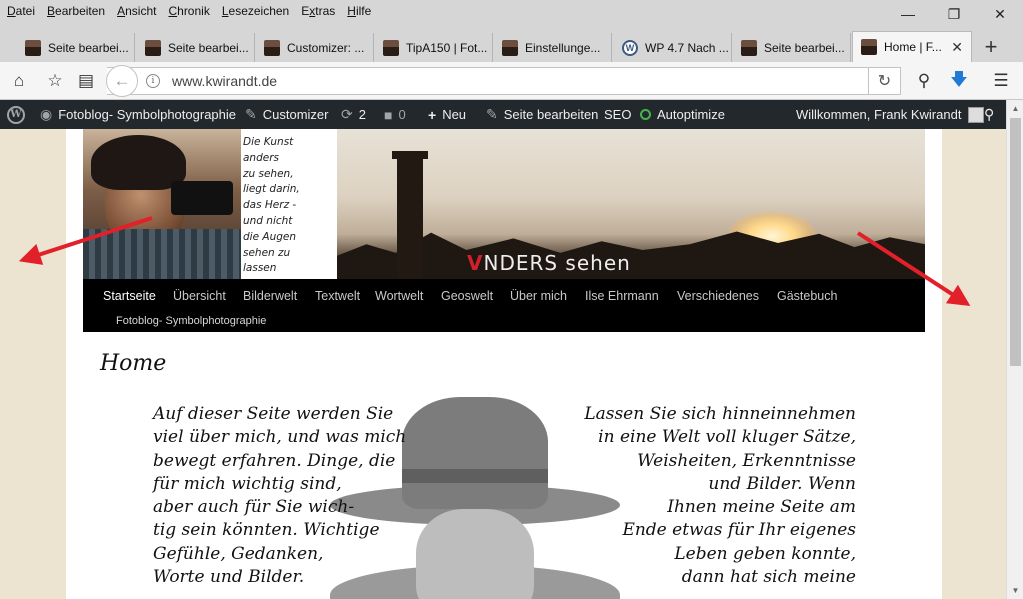  I want to click on url-bar: i www.kwirandt.de, so click(488, 81).